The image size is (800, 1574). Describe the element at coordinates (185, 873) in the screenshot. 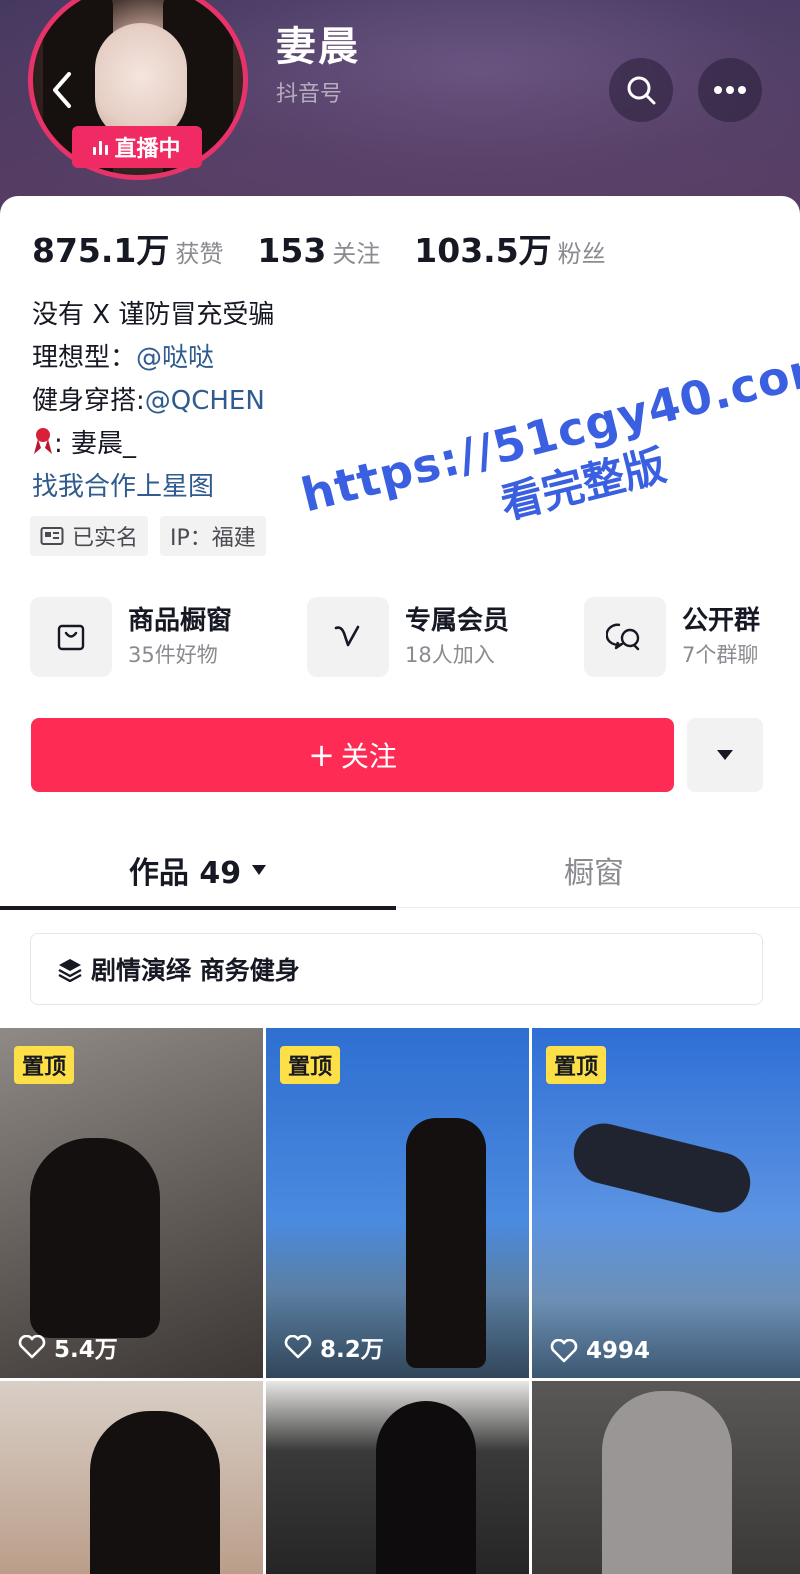

I see `tab-label: 作品 49` at that location.